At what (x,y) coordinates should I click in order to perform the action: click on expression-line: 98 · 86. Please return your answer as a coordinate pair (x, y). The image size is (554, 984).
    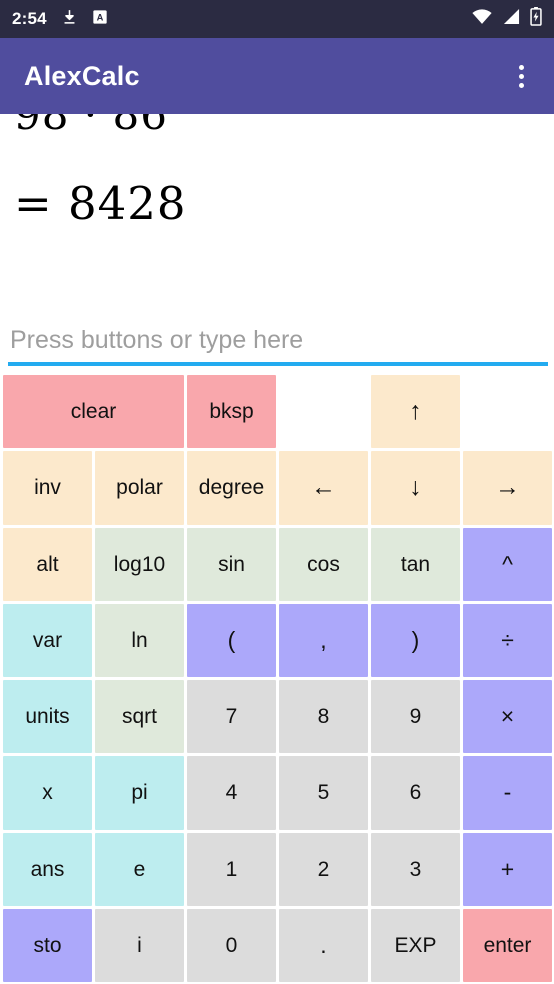
    Looking at the image, I should click on (91, 126).